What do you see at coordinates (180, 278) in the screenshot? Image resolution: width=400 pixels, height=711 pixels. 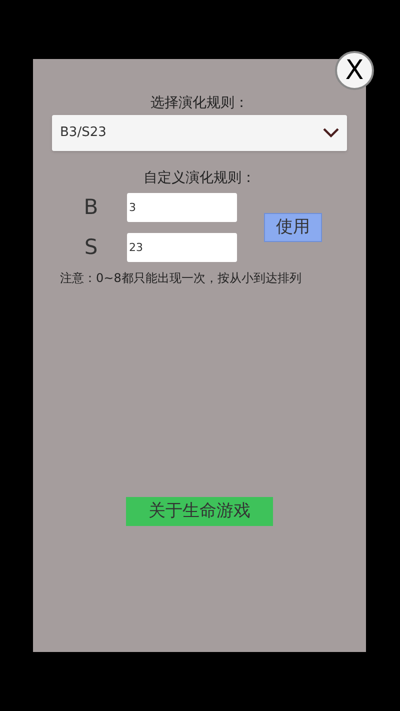 I see `note-text: 注意：0~8都只能出现一次，按从小到达排列` at bounding box center [180, 278].